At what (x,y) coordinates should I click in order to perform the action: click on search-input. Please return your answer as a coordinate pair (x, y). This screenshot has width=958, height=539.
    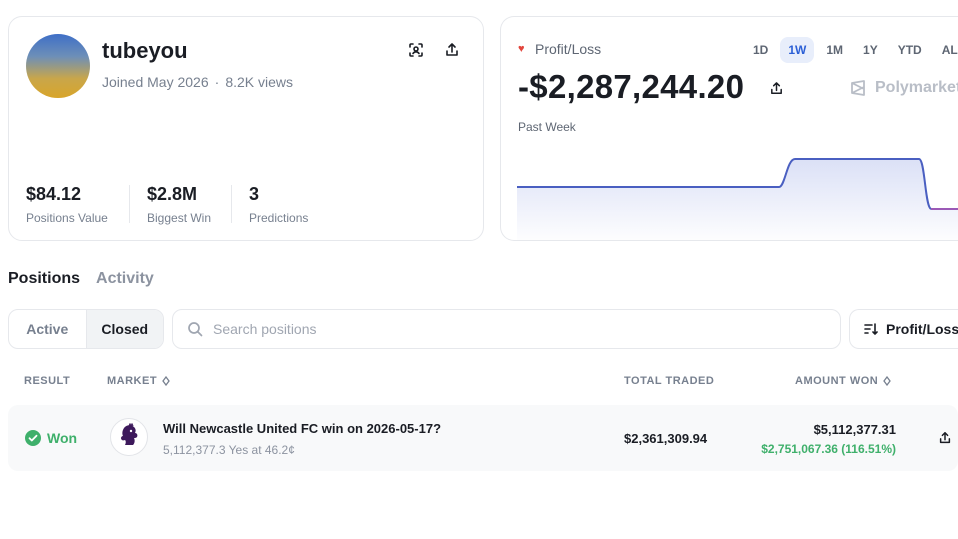
    Looking at the image, I should click on (513, 329).